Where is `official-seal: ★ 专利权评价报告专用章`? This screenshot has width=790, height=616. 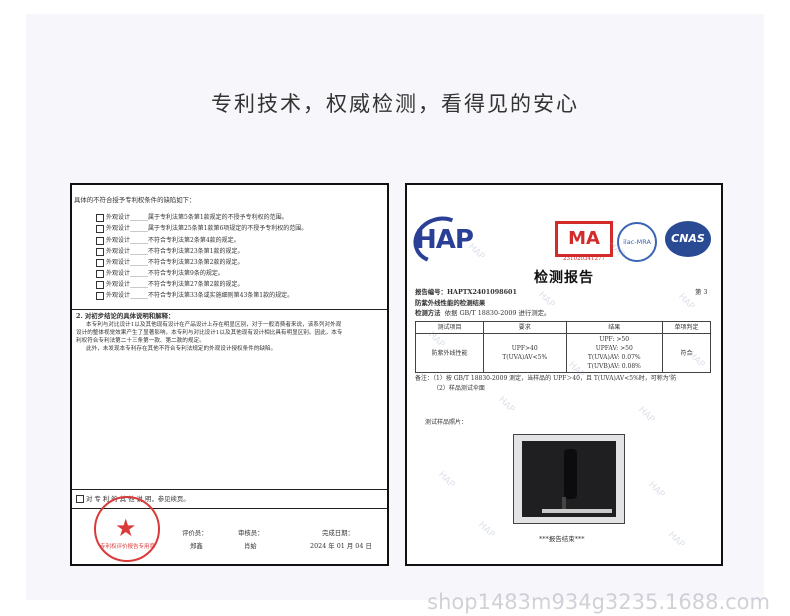
official-seal: ★ 专利权评价报告专用章 is located at coordinates (127, 529).